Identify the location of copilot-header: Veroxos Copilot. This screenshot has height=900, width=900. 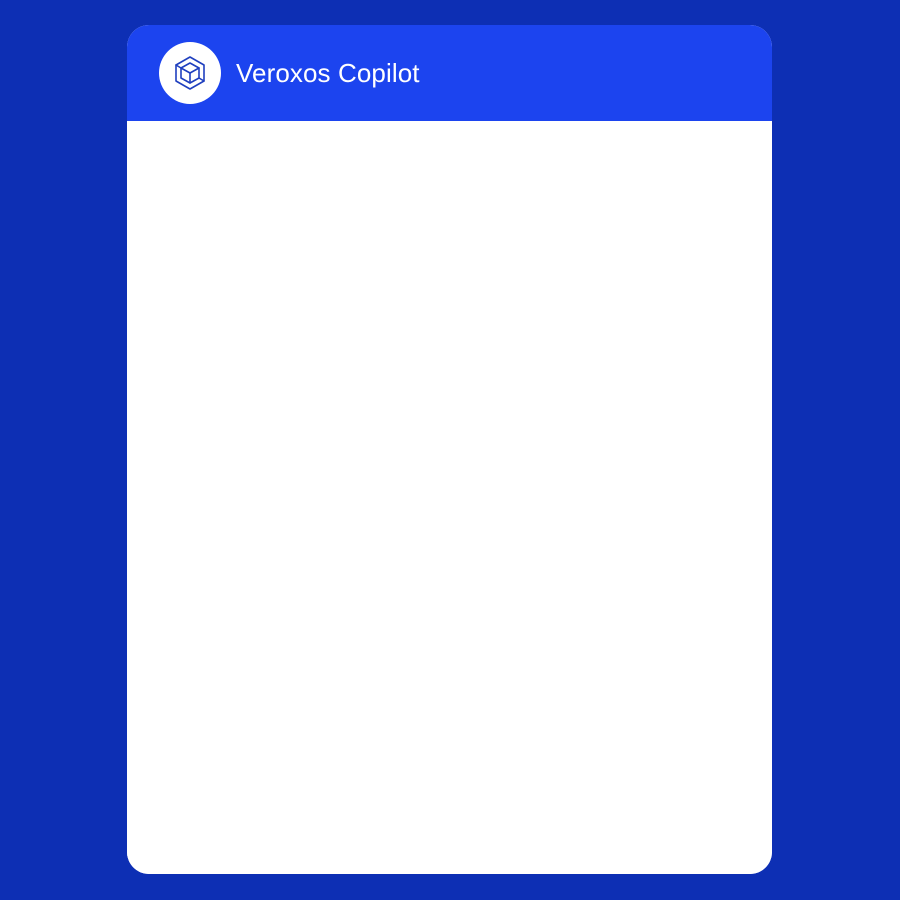
(449, 73).